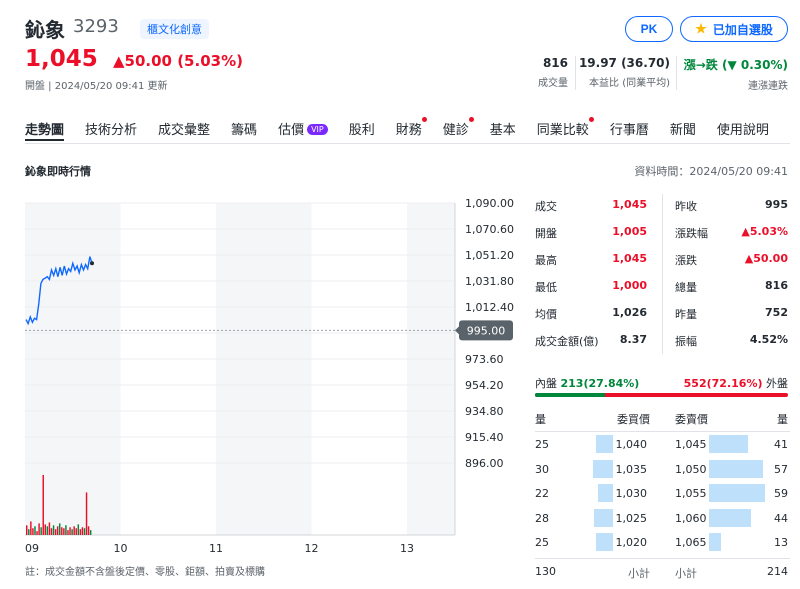 The image size is (800, 589). I want to click on tab-valuation: 估價 VIP, so click(303, 130).